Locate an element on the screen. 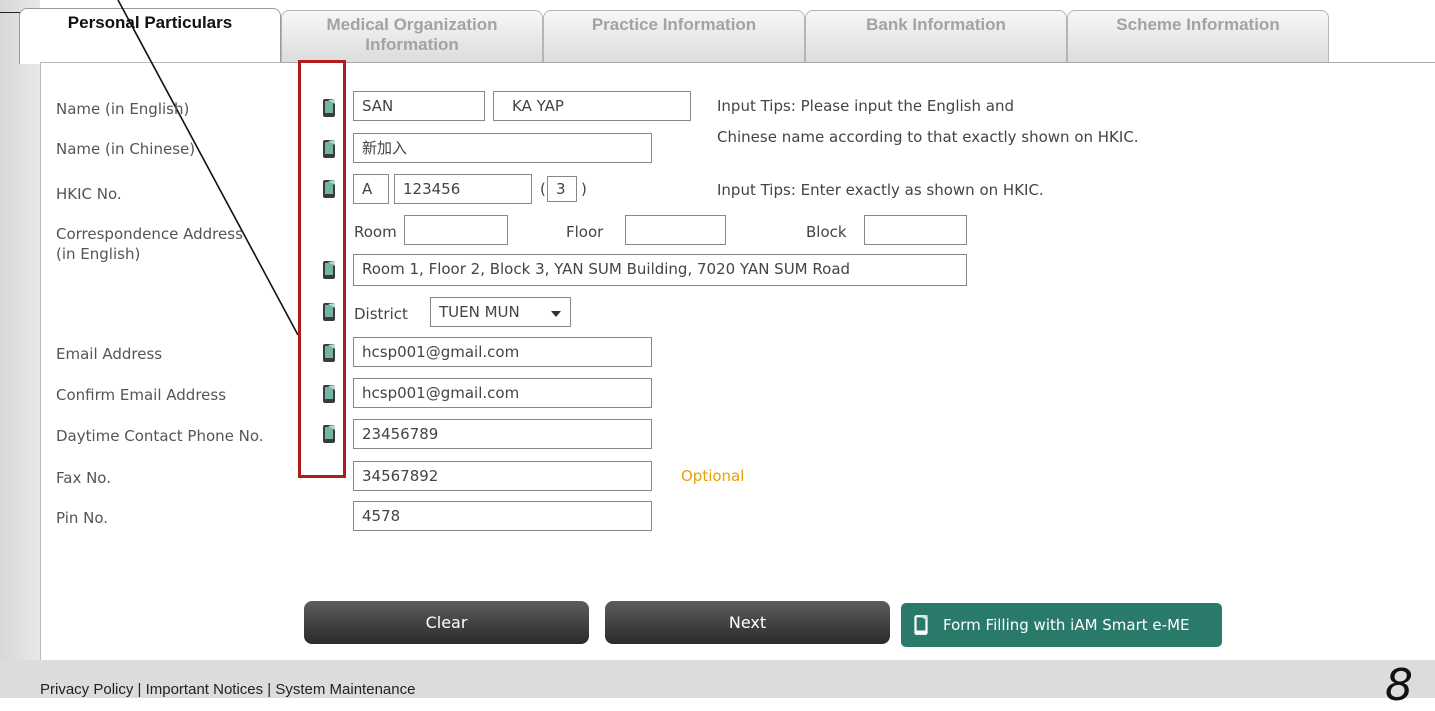  chevron-down-icon is located at coordinates (556, 314).